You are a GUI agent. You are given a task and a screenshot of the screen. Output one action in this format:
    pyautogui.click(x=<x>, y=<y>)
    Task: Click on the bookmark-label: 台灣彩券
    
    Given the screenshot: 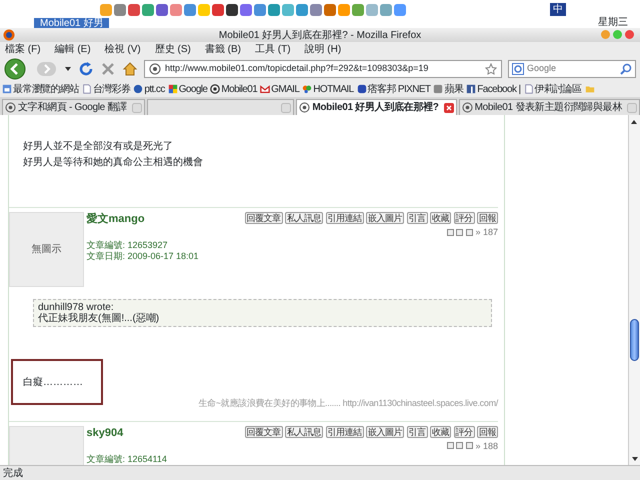 What is the action you would take?
    pyautogui.click(x=111, y=89)
    